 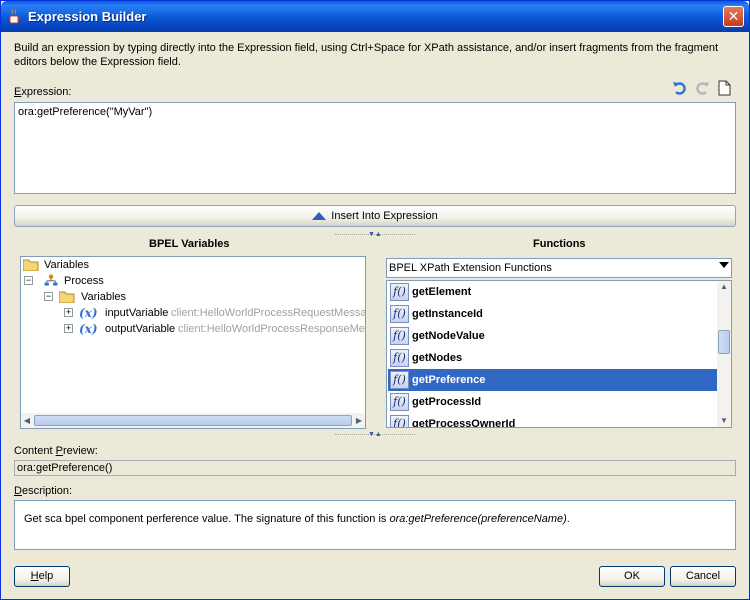 I want to click on function-signature: ora:getPreference(preferenceName), so click(x=478, y=519).